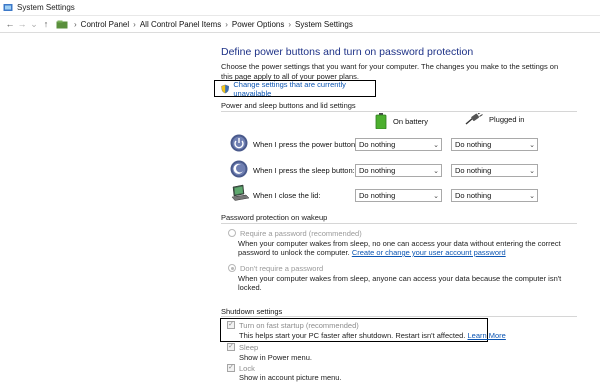 This screenshot has width=600, height=382. Describe the element at coordinates (239, 169) in the screenshot. I see `sleep-button-icon` at that location.